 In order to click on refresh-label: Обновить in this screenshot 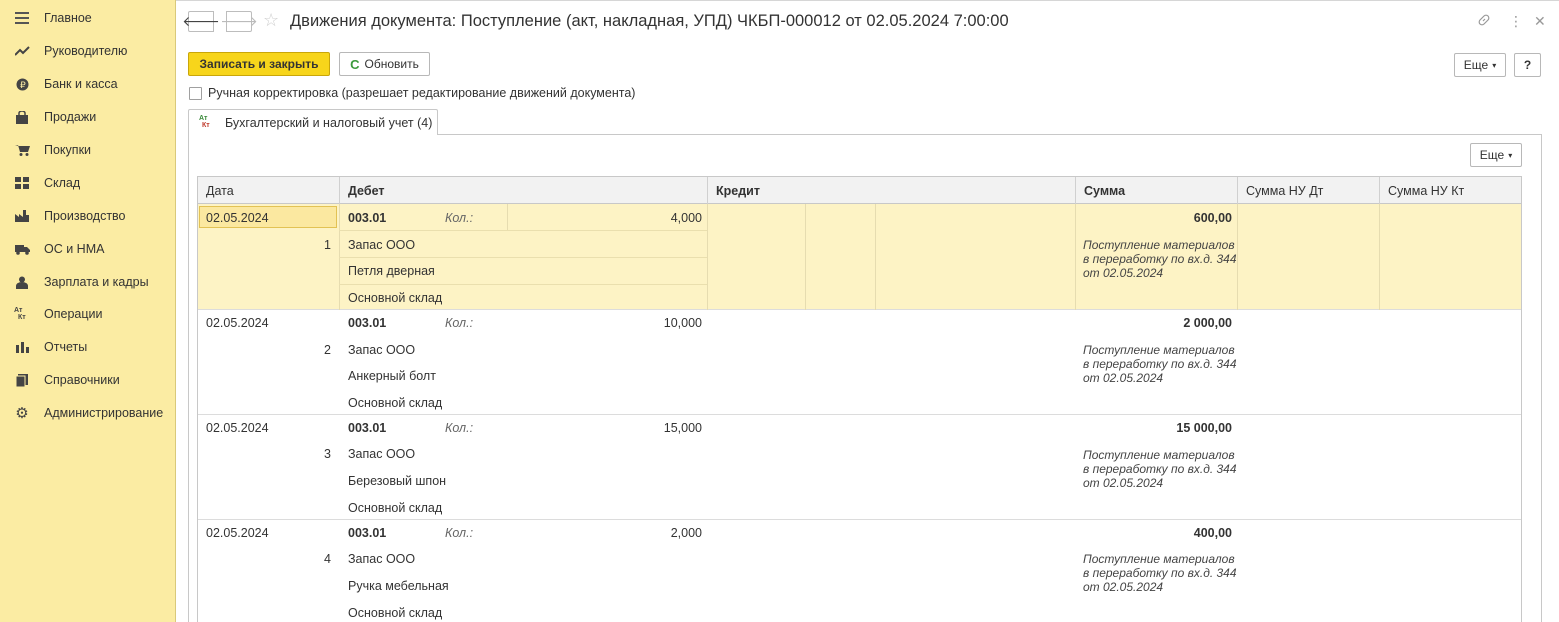, I will do `click(391, 64)`.